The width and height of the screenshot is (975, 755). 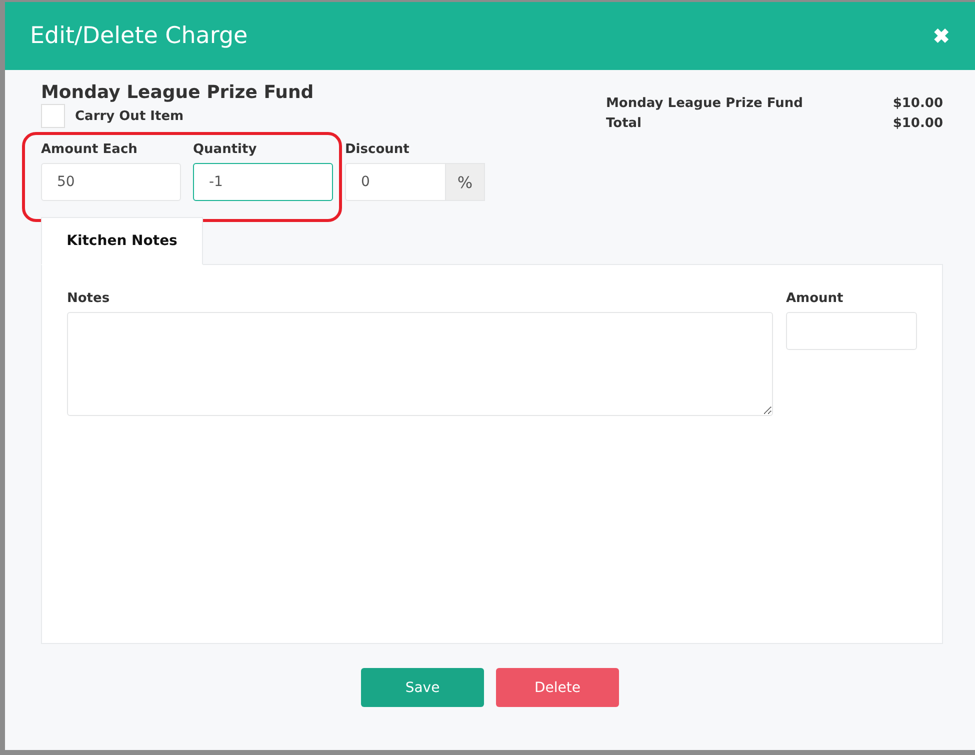 I want to click on field-label: Discount, so click(x=377, y=149).